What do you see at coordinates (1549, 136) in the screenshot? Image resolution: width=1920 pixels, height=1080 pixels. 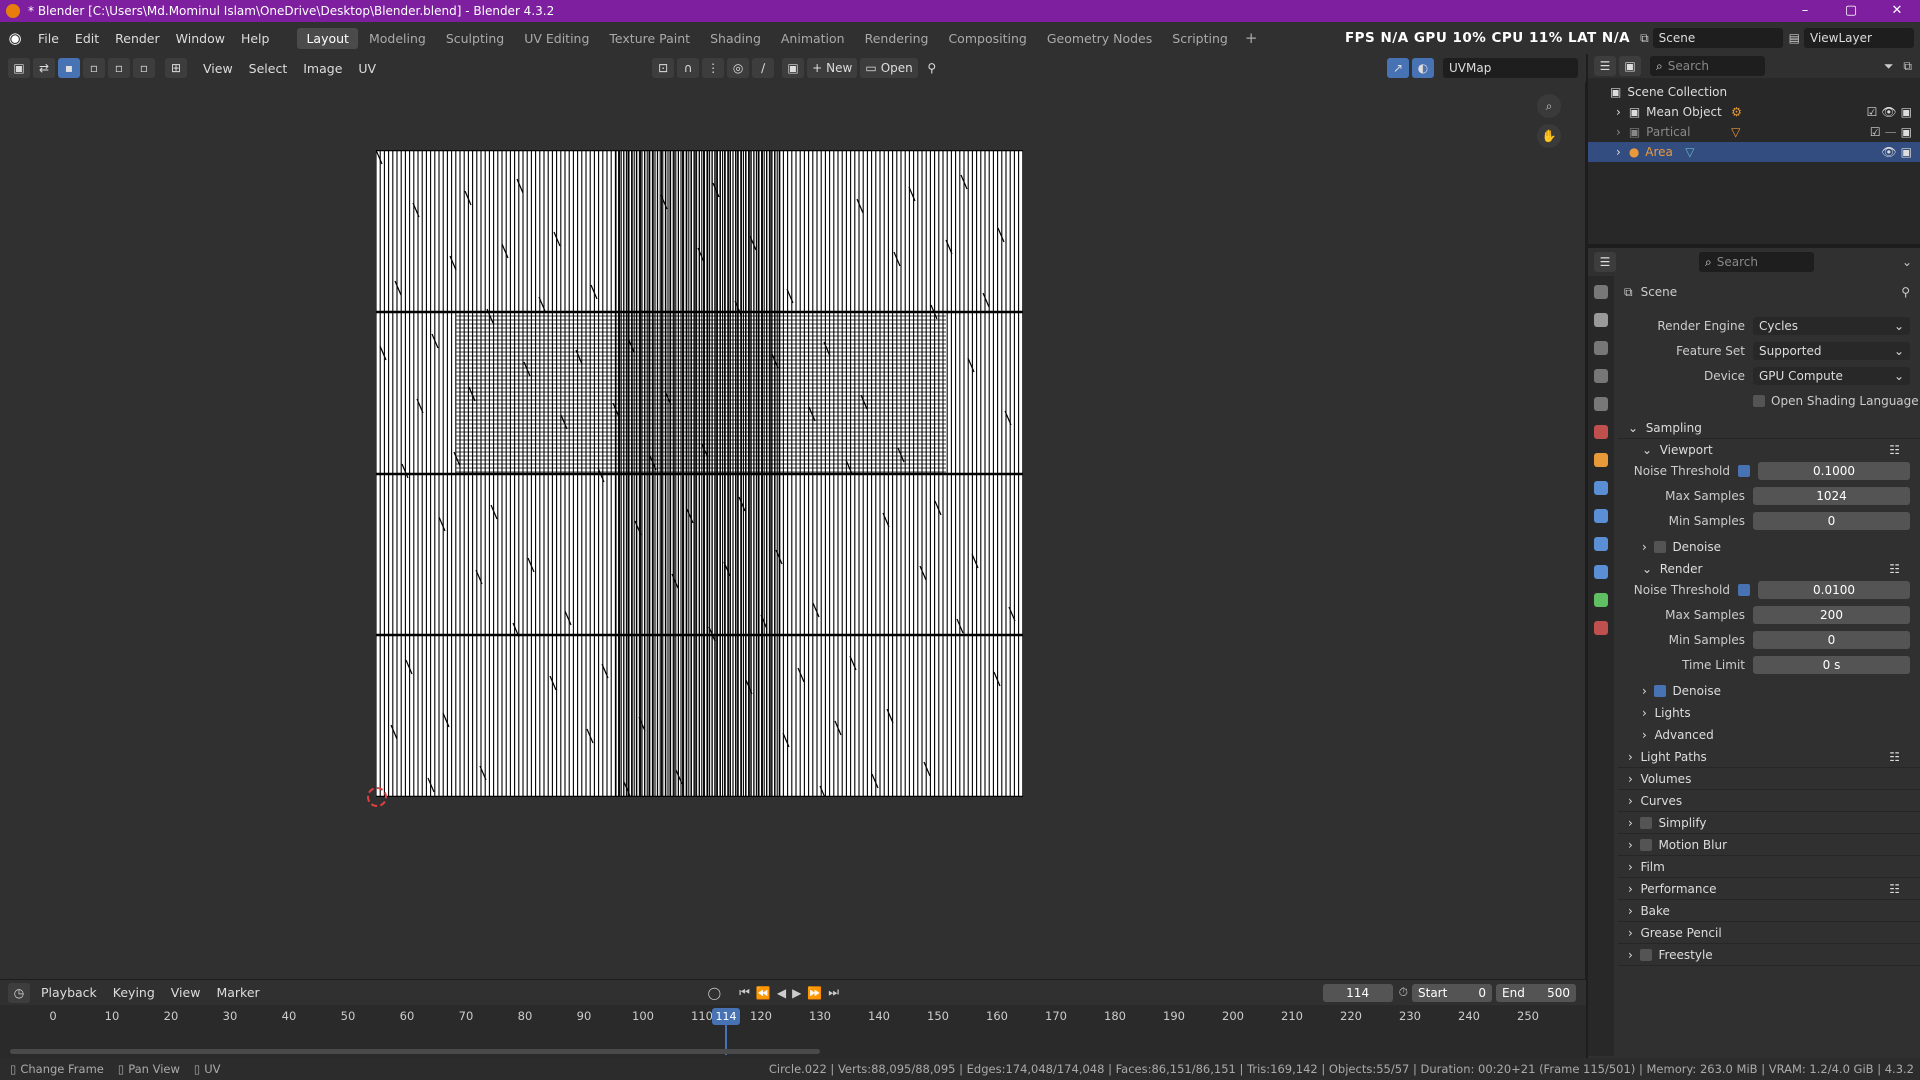 I see `pan-hand-icon: ✋` at bounding box center [1549, 136].